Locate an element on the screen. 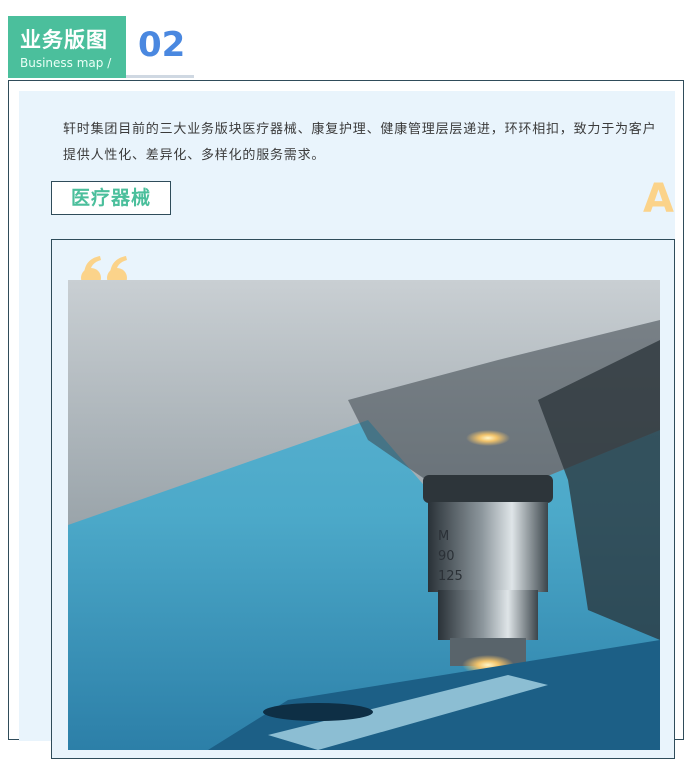 Image resolution: width=685 pixels, height=759 pixels. section-number: 02 is located at coordinates (162, 45).